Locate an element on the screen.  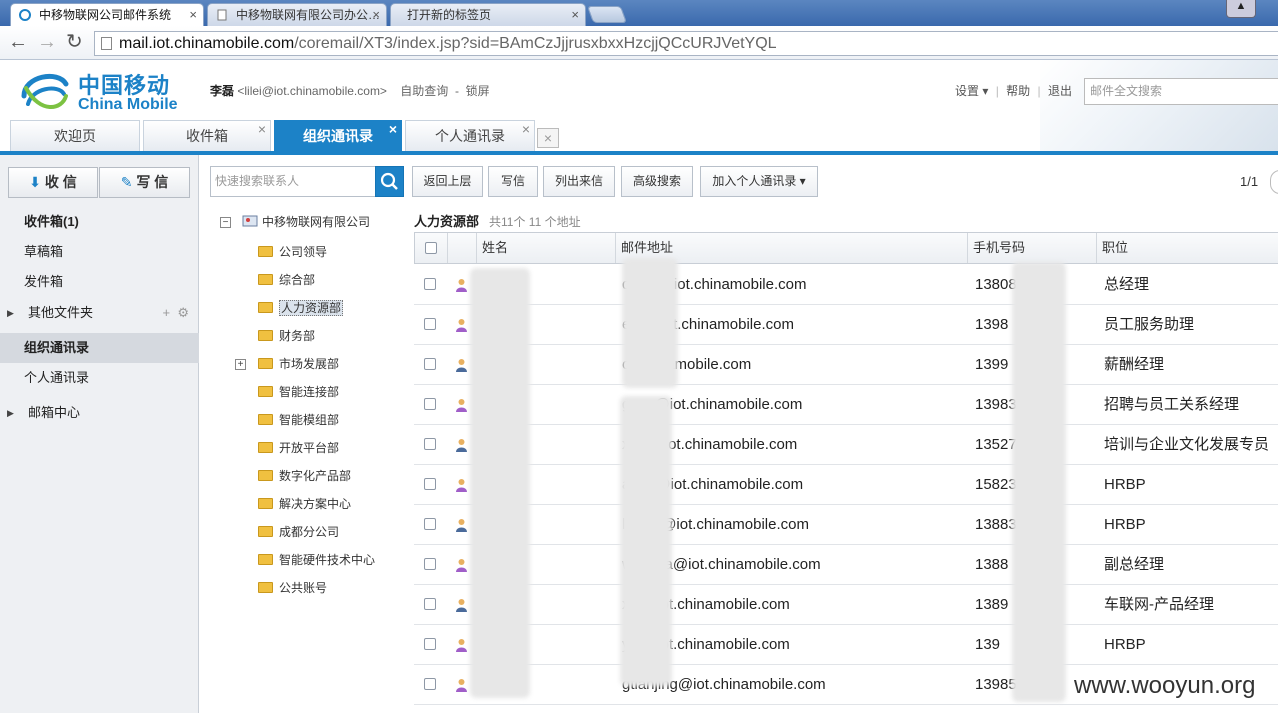
back-up-button: 返回上层 is located at coordinates (447, 181).